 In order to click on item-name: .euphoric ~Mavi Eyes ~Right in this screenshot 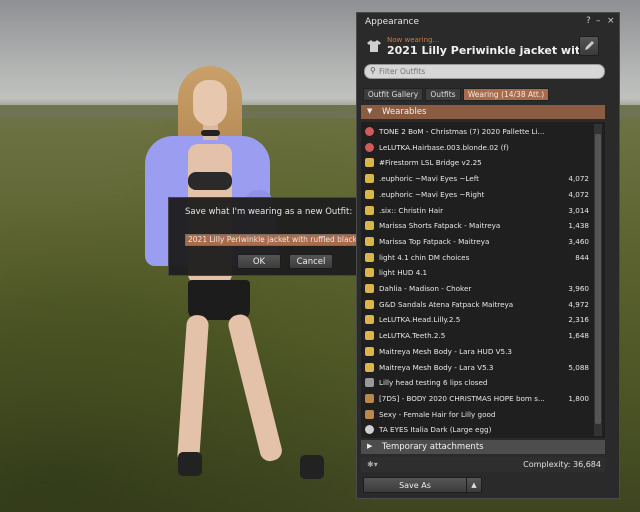, I will do `click(432, 194)`.